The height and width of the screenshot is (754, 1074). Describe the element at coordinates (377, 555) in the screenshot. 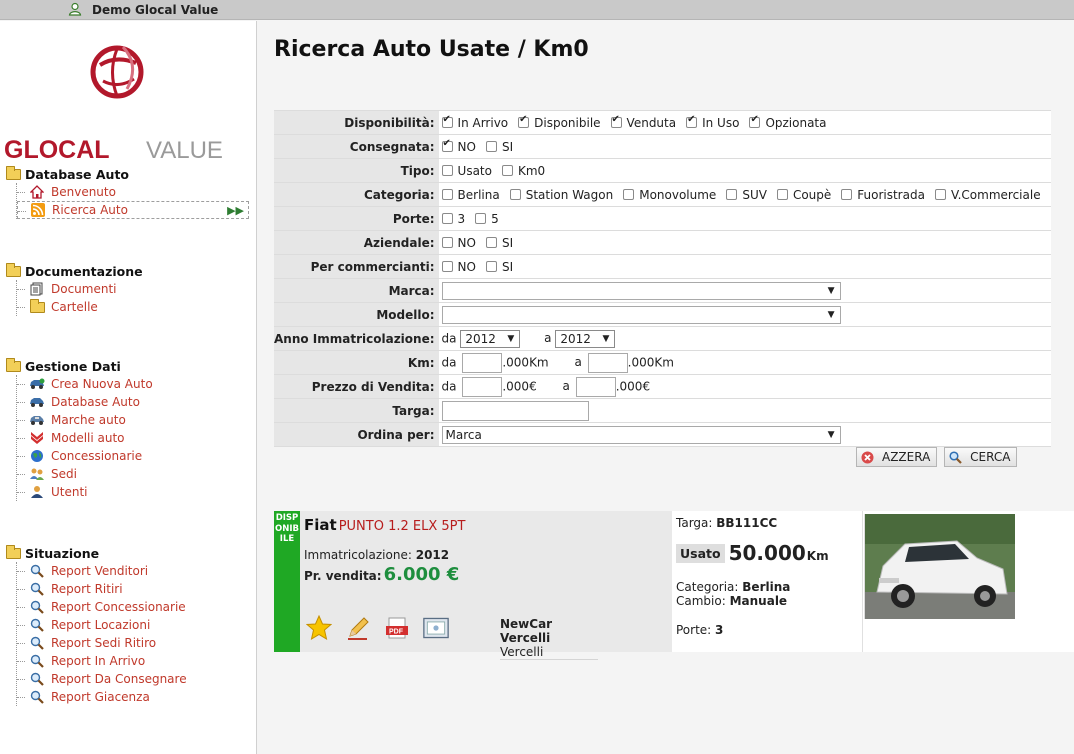

I see `immatricolazione: Immatricolazione: 2012` at that location.